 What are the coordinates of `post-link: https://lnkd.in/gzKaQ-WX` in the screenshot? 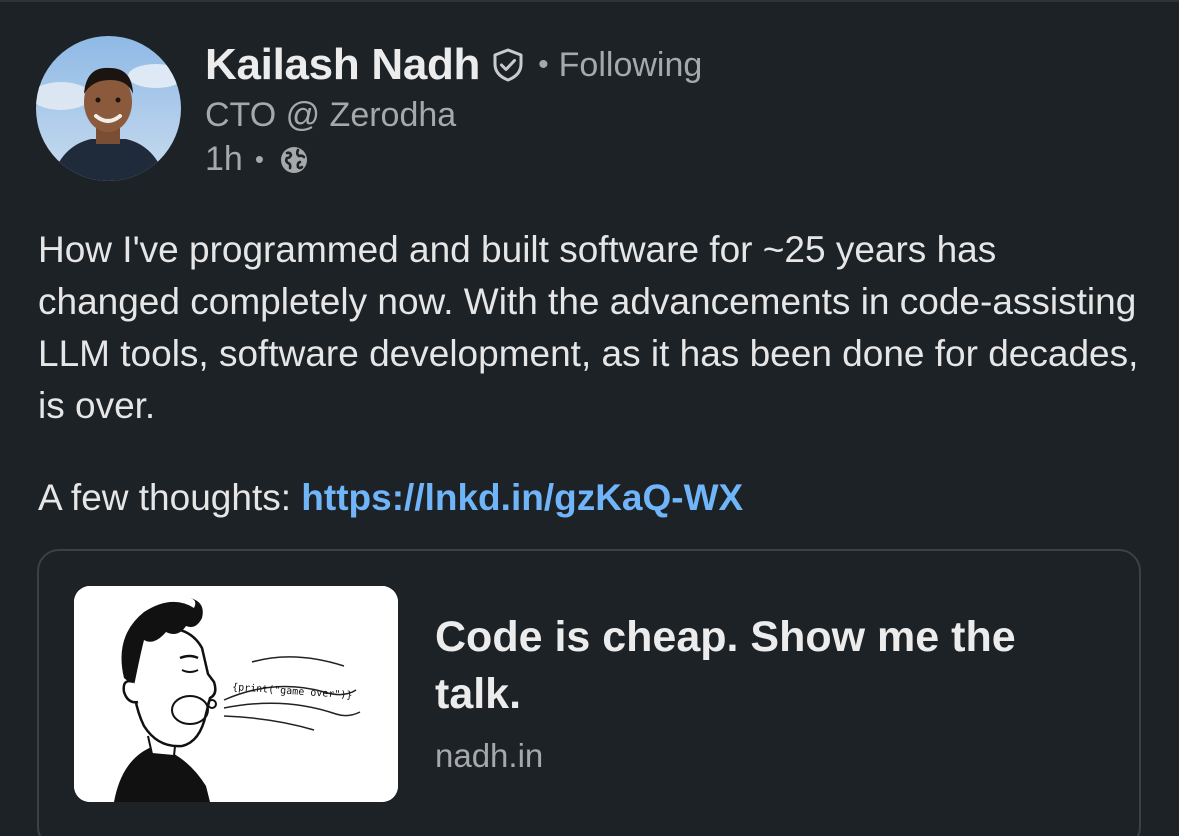 It's located at (522, 497).